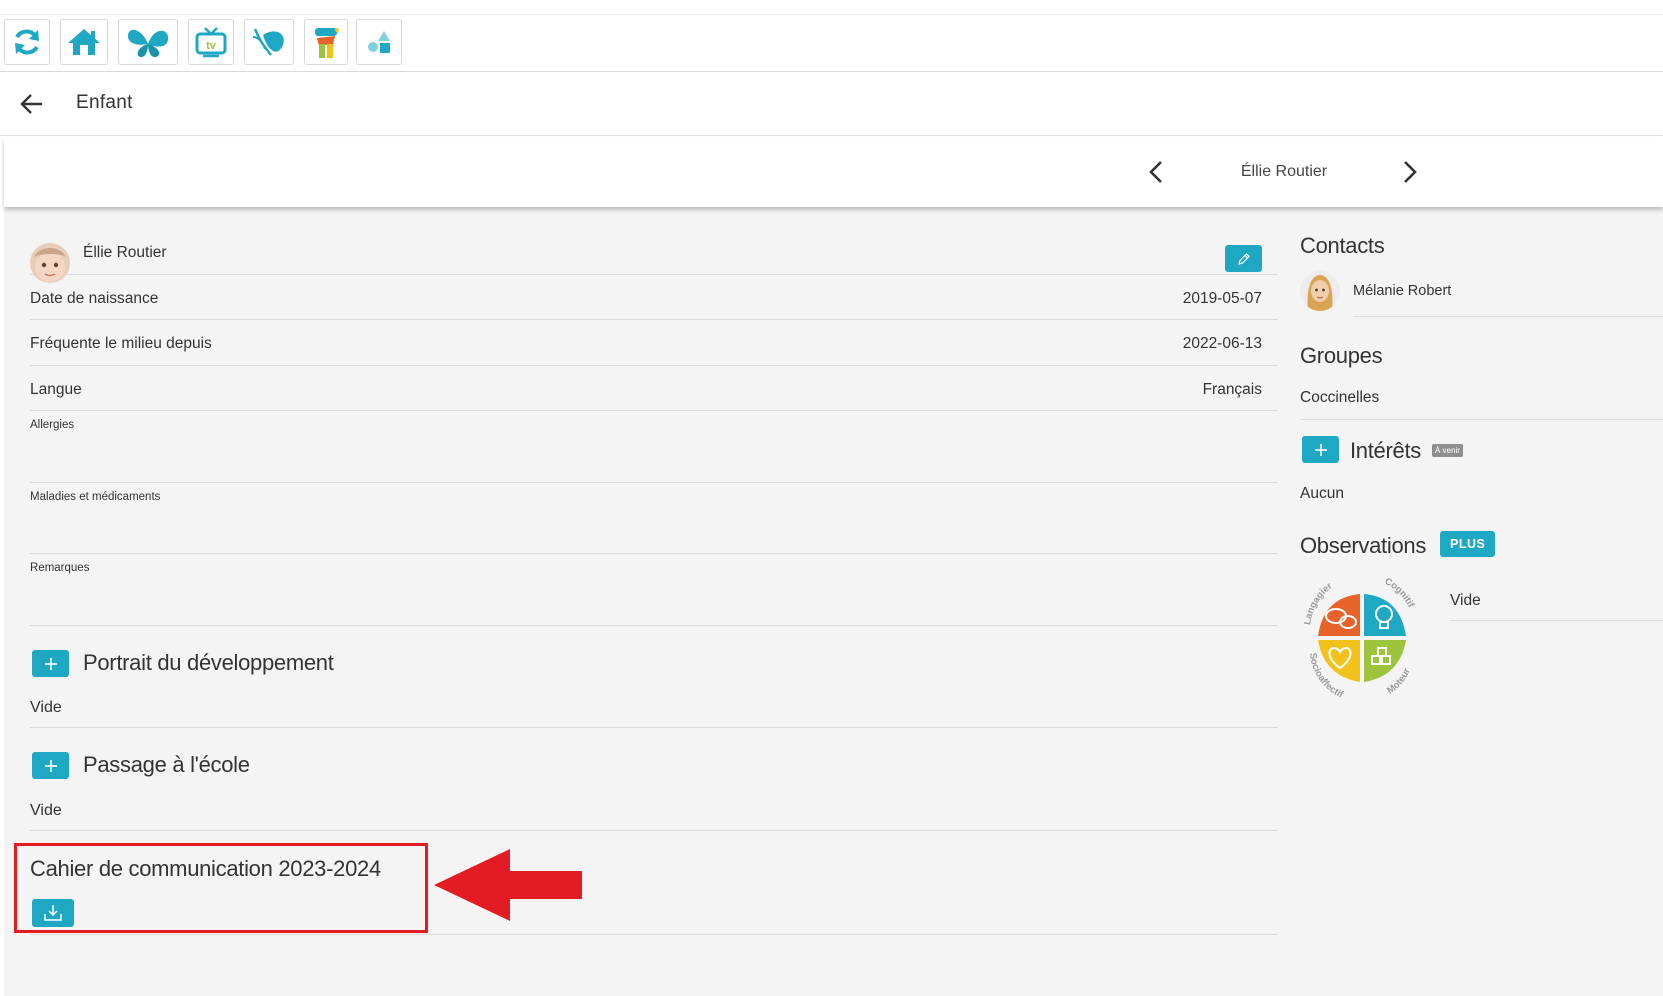 This screenshot has height=996, width=1663. I want to click on refresh-button, so click(27, 42).